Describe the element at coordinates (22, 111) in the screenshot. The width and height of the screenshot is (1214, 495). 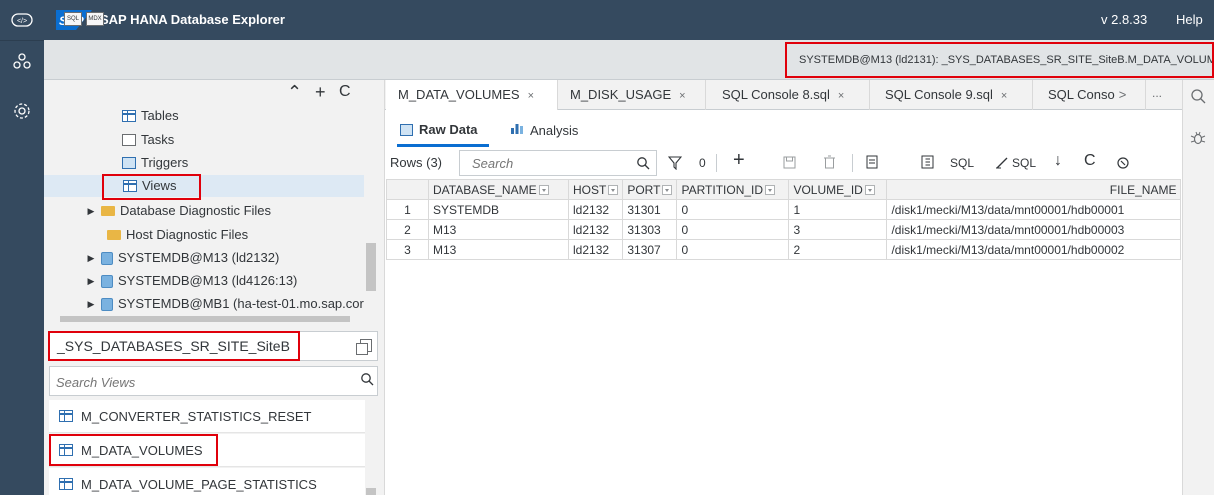
I see `settings-icon` at that location.